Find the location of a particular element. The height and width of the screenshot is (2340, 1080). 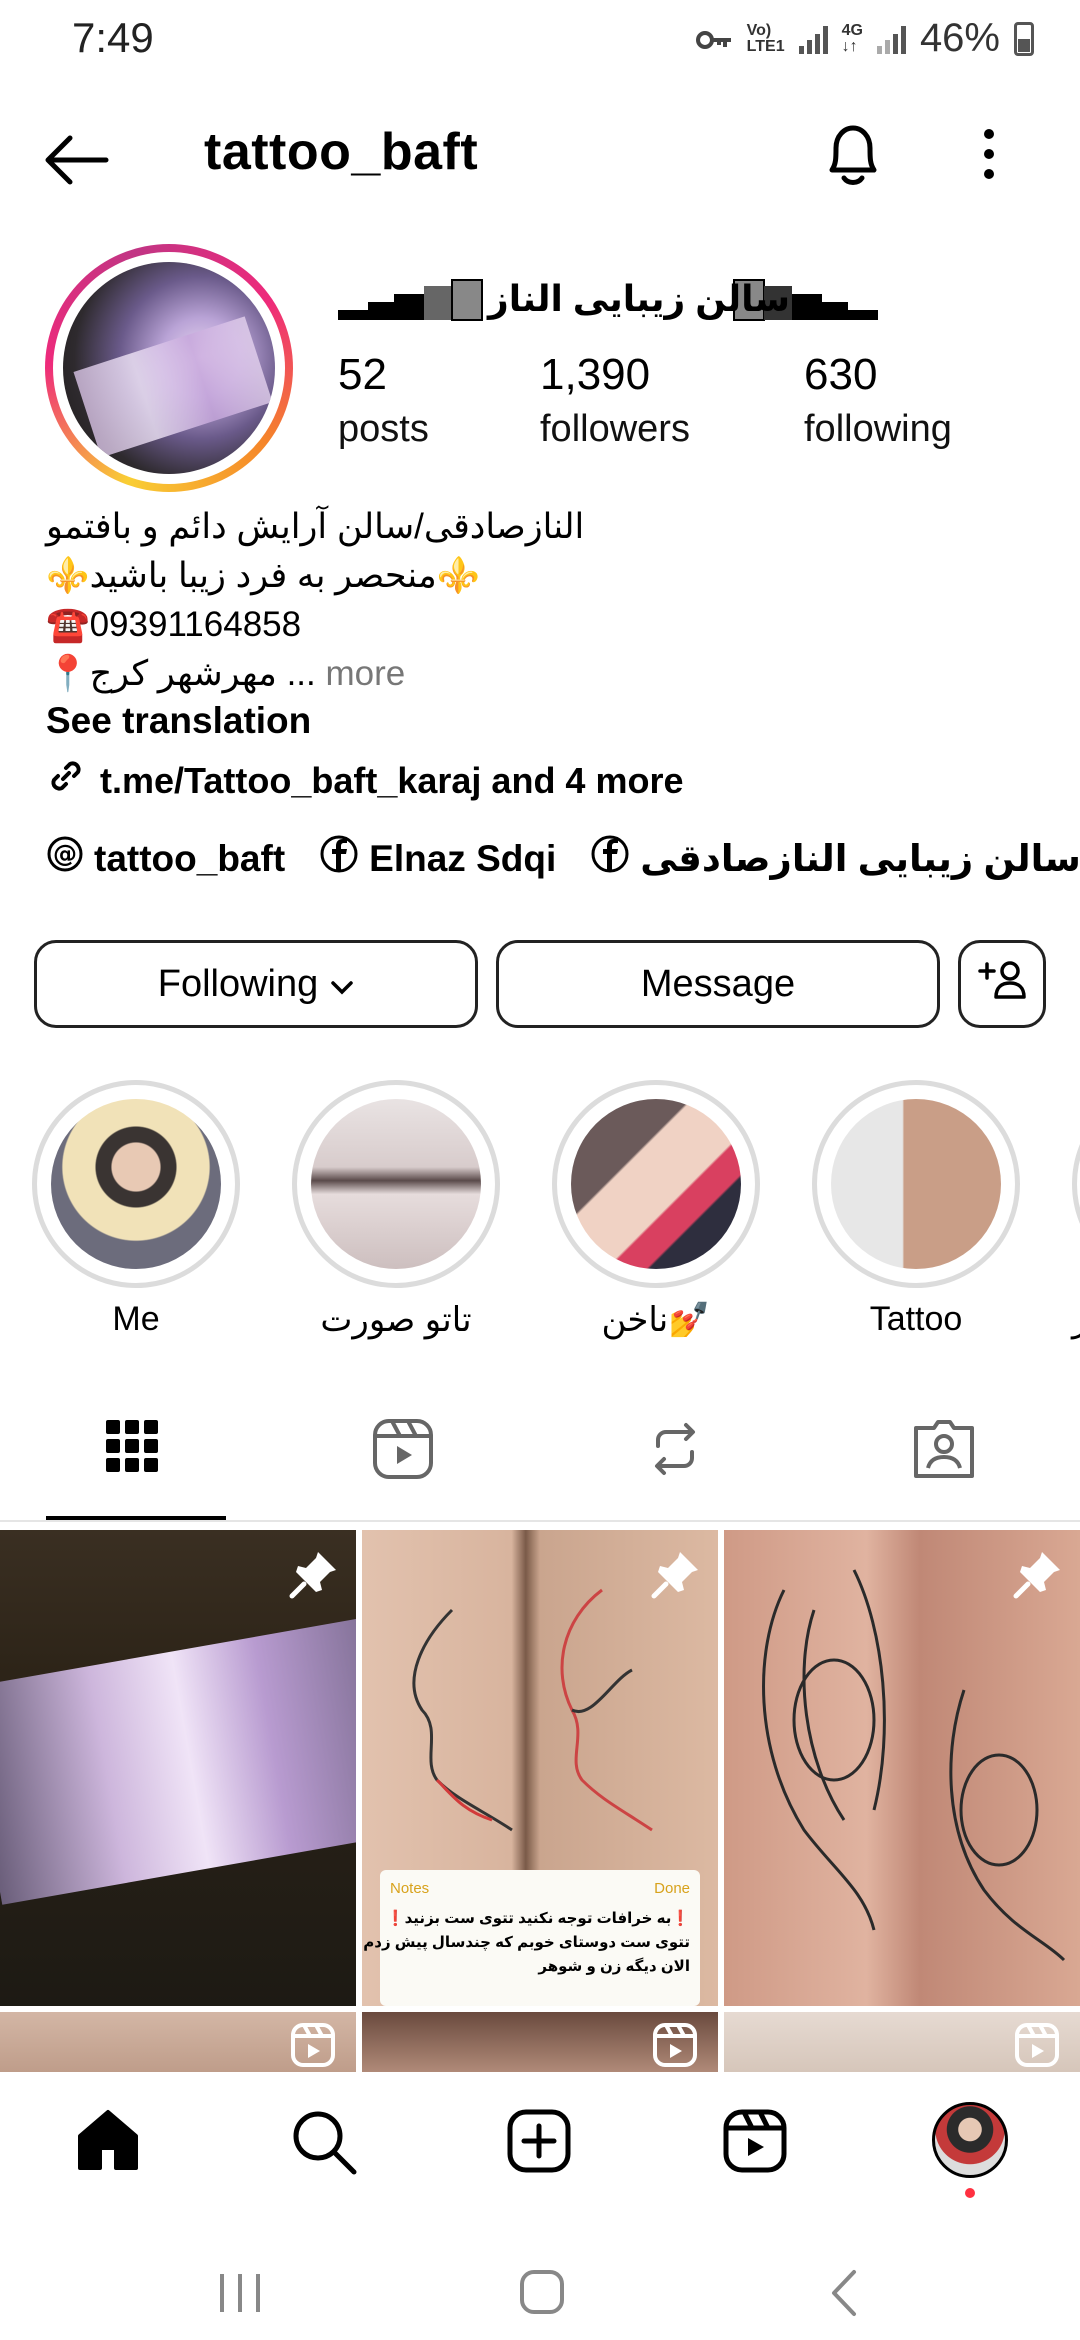

facebook-label: Elnaz Sdqi is located at coordinates (463, 858).